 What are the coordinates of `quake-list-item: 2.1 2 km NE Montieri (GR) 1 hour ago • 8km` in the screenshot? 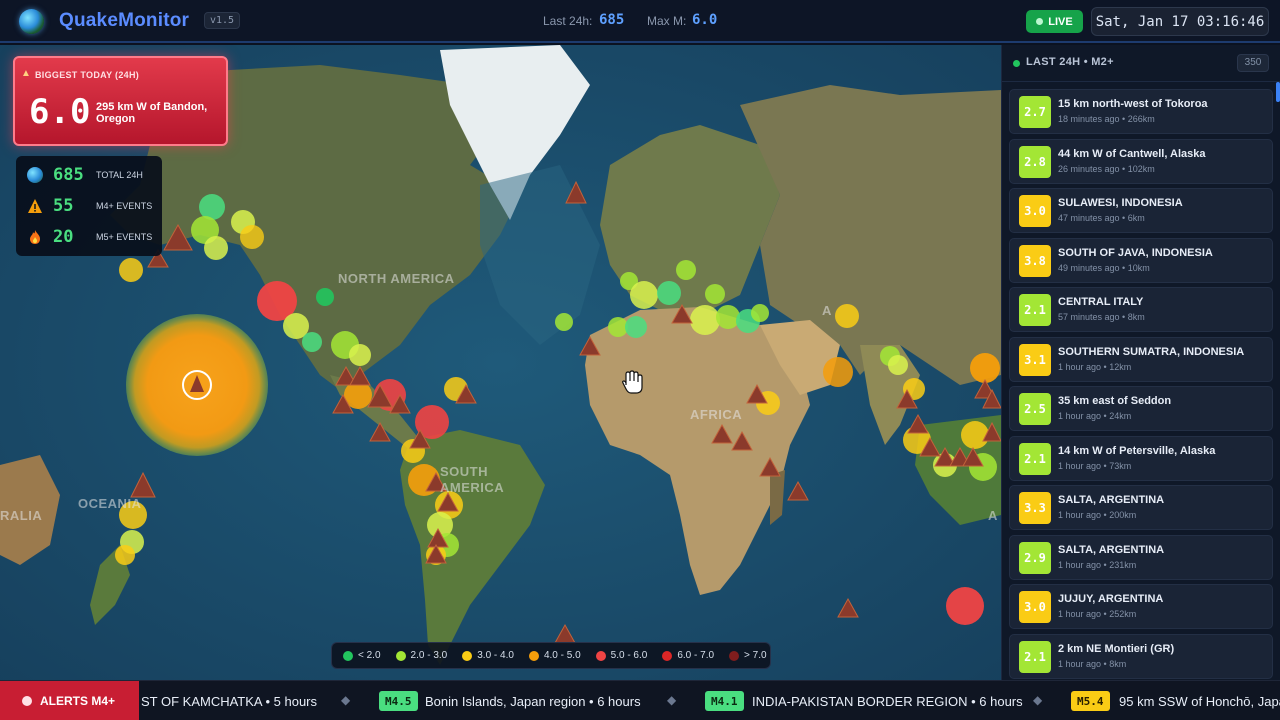 It's located at (1141, 656).